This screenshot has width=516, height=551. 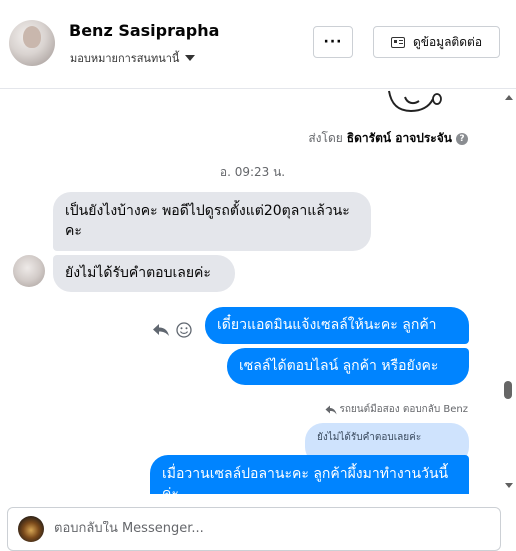 I want to click on contact-name: Benz Sasiprapha, so click(x=144, y=30).